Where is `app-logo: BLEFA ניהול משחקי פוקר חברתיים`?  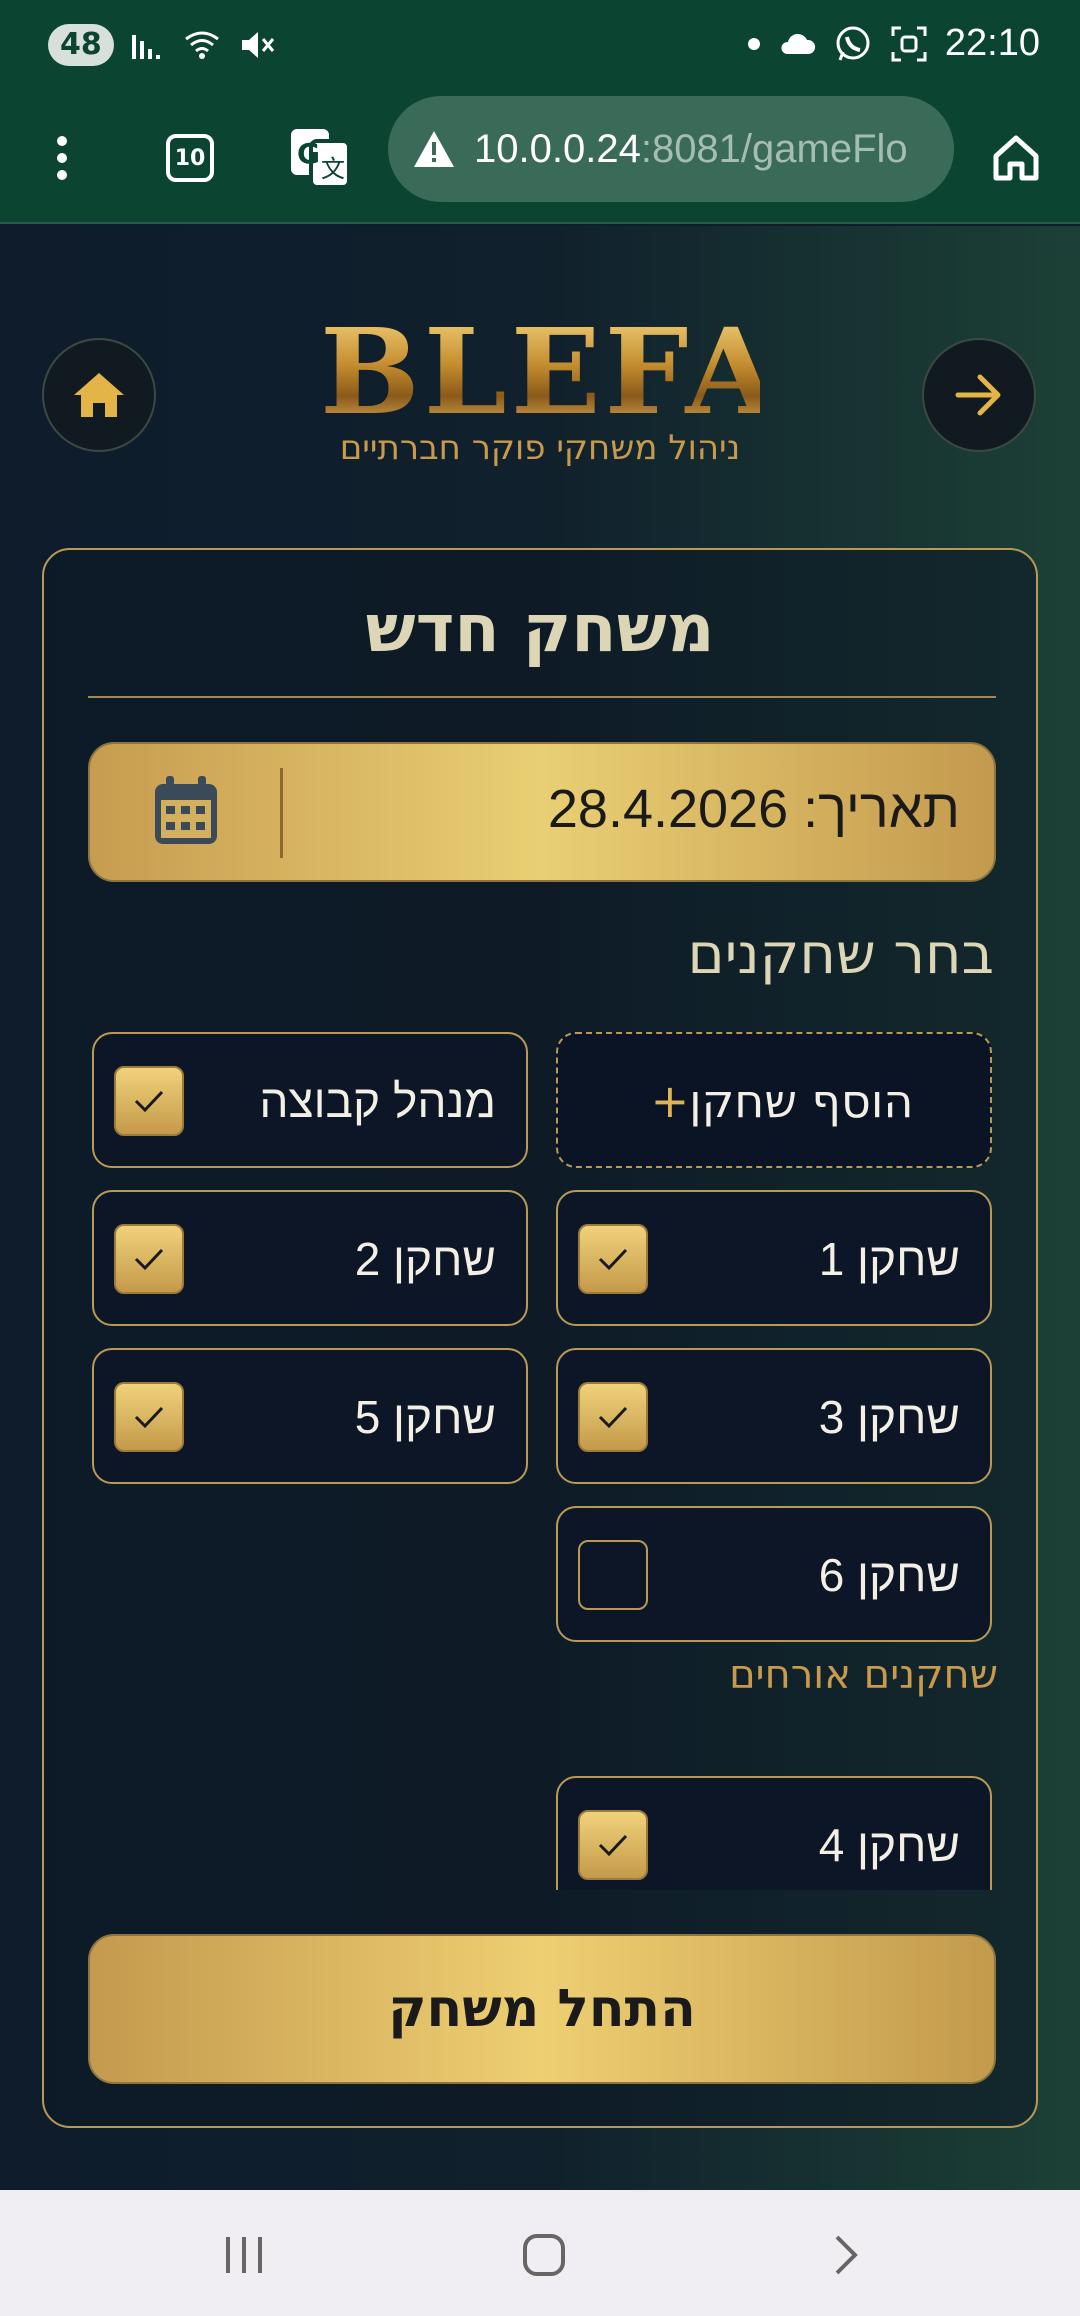 app-logo: BLEFA ניהול משחקי פוקר חברתיים is located at coordinates (551, 385).